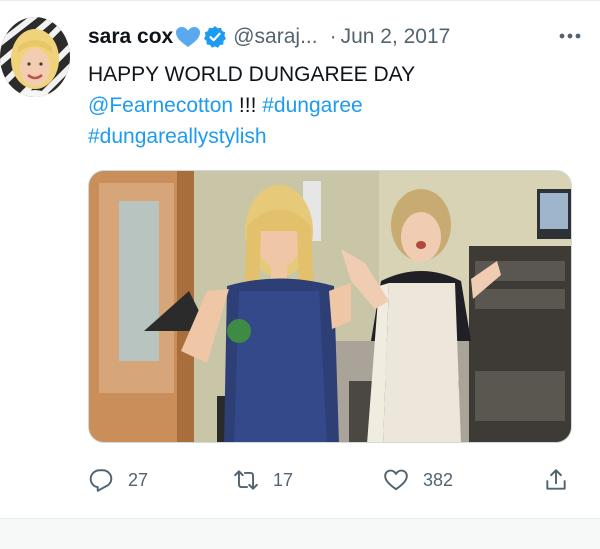 The width and height of the screenshot is (600, 549). I want to click on retweet-count: 17, so click(283, 479).